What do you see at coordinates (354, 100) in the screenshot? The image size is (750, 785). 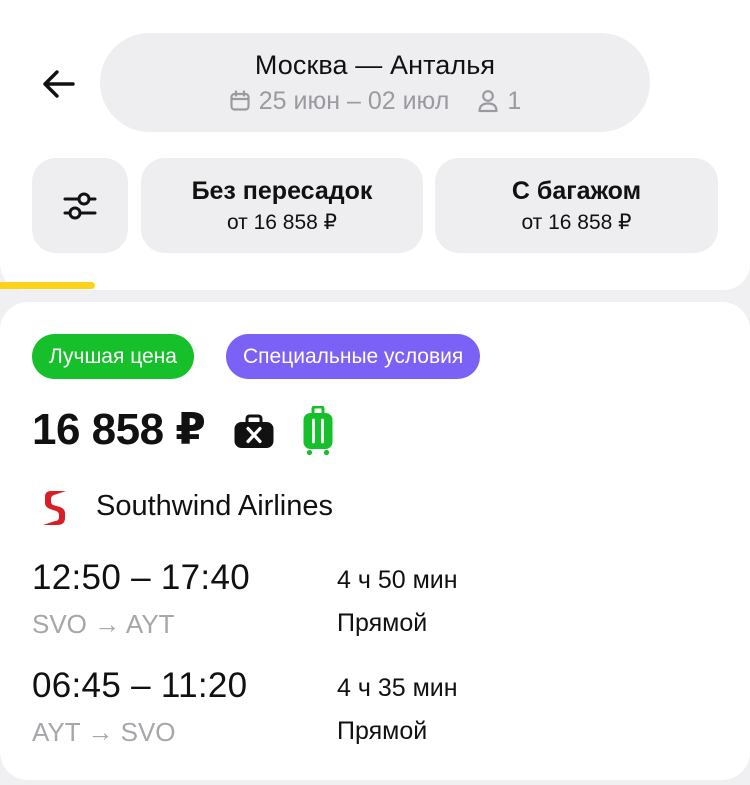 I see `travel-dates: 25 июн – 02 июл` at bounding box center [354, 100].